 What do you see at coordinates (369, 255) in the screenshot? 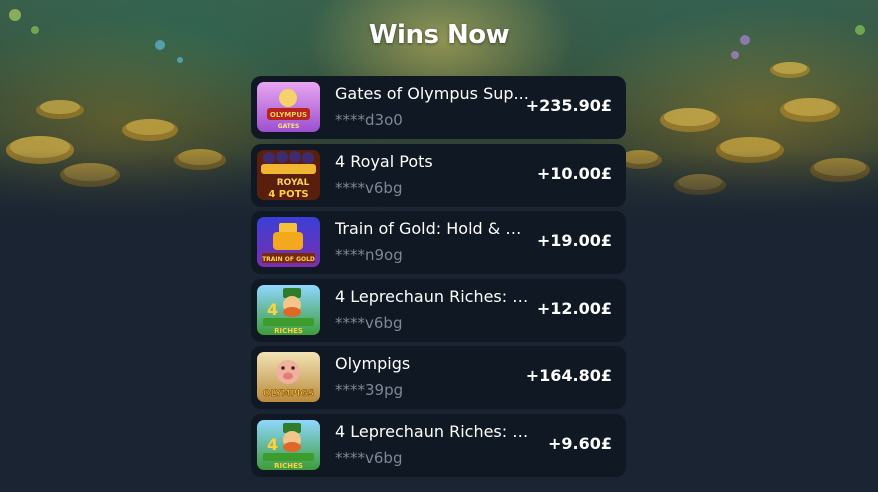
I see `username: ****n9og` at bounding box center [369, 255].